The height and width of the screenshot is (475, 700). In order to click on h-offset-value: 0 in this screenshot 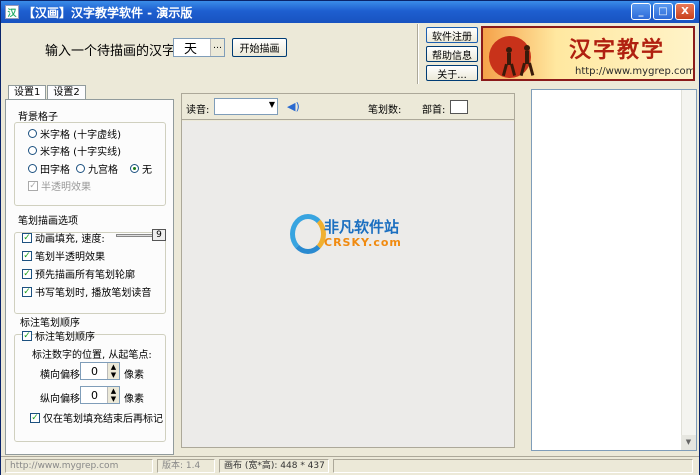, I will do `click(94, 371)`.